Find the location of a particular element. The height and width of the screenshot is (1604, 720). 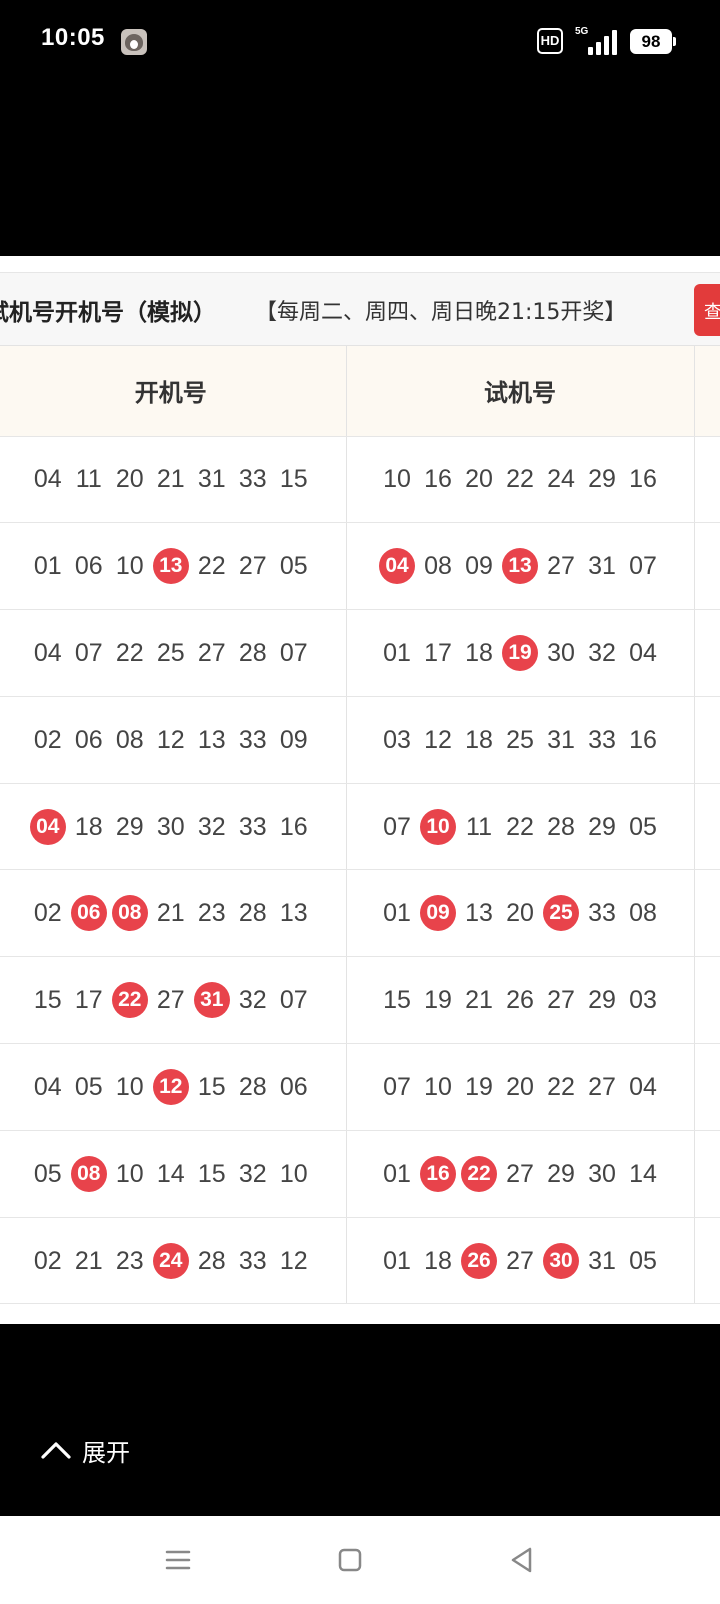

highlighted-number-ball: 06 is located at coordinates (88, 913).